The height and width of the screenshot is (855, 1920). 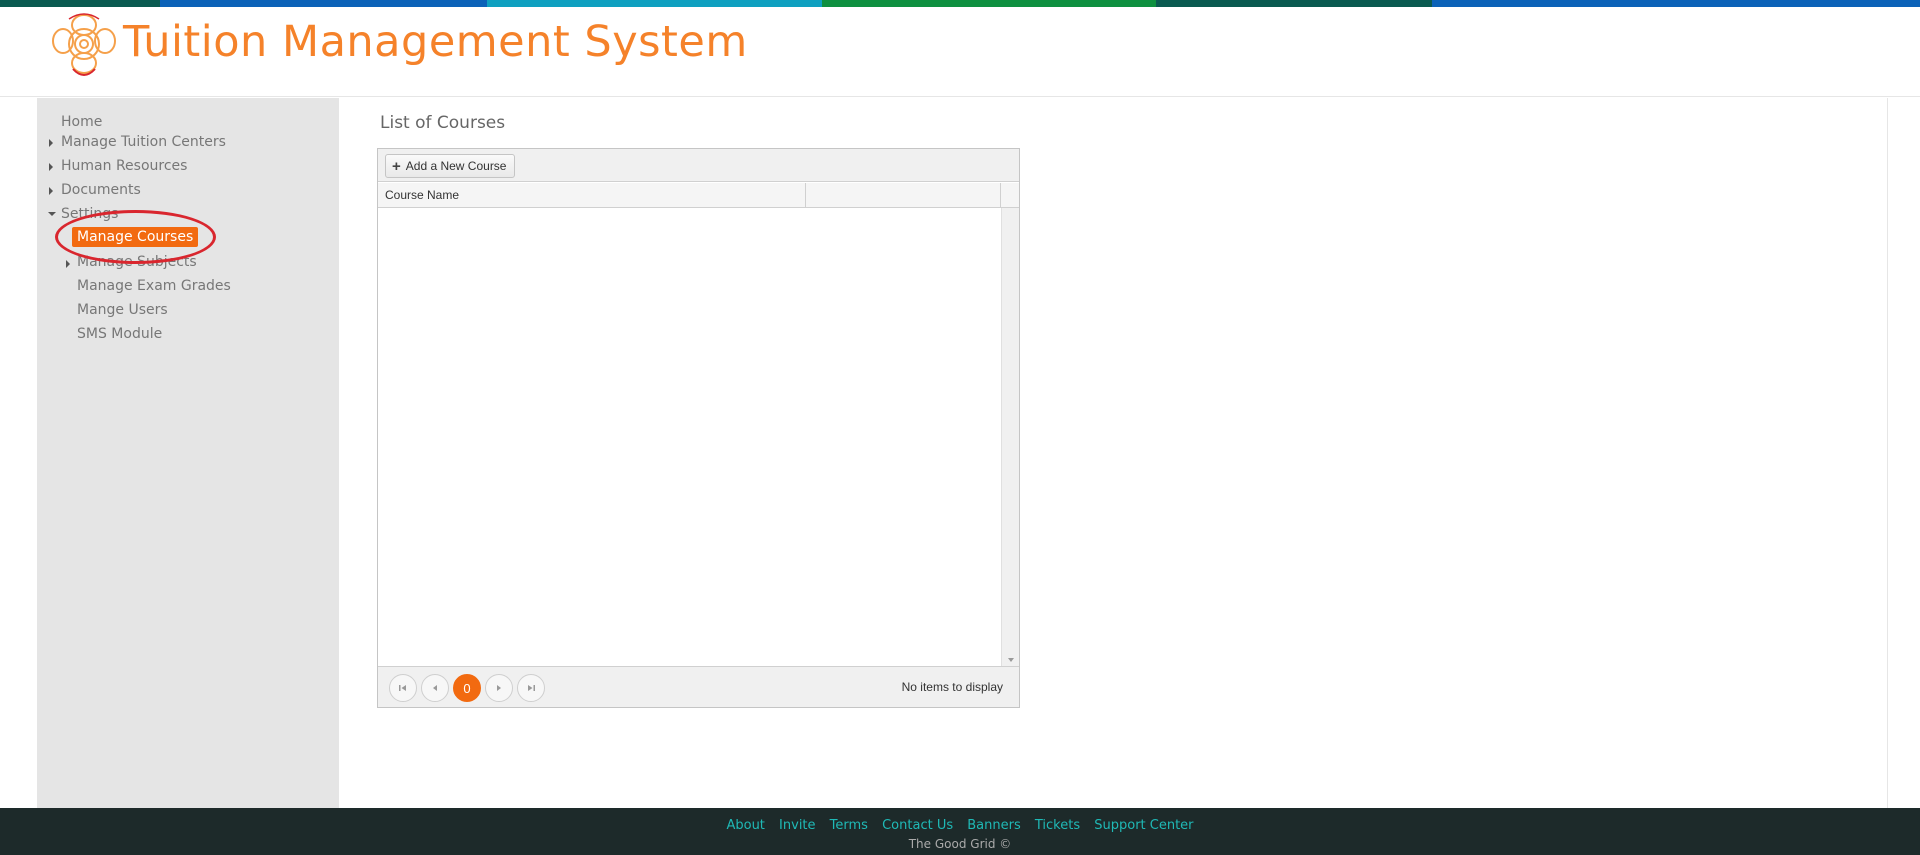 I want to click on footer-link-invite: Invite, so click(x=797, y=825).